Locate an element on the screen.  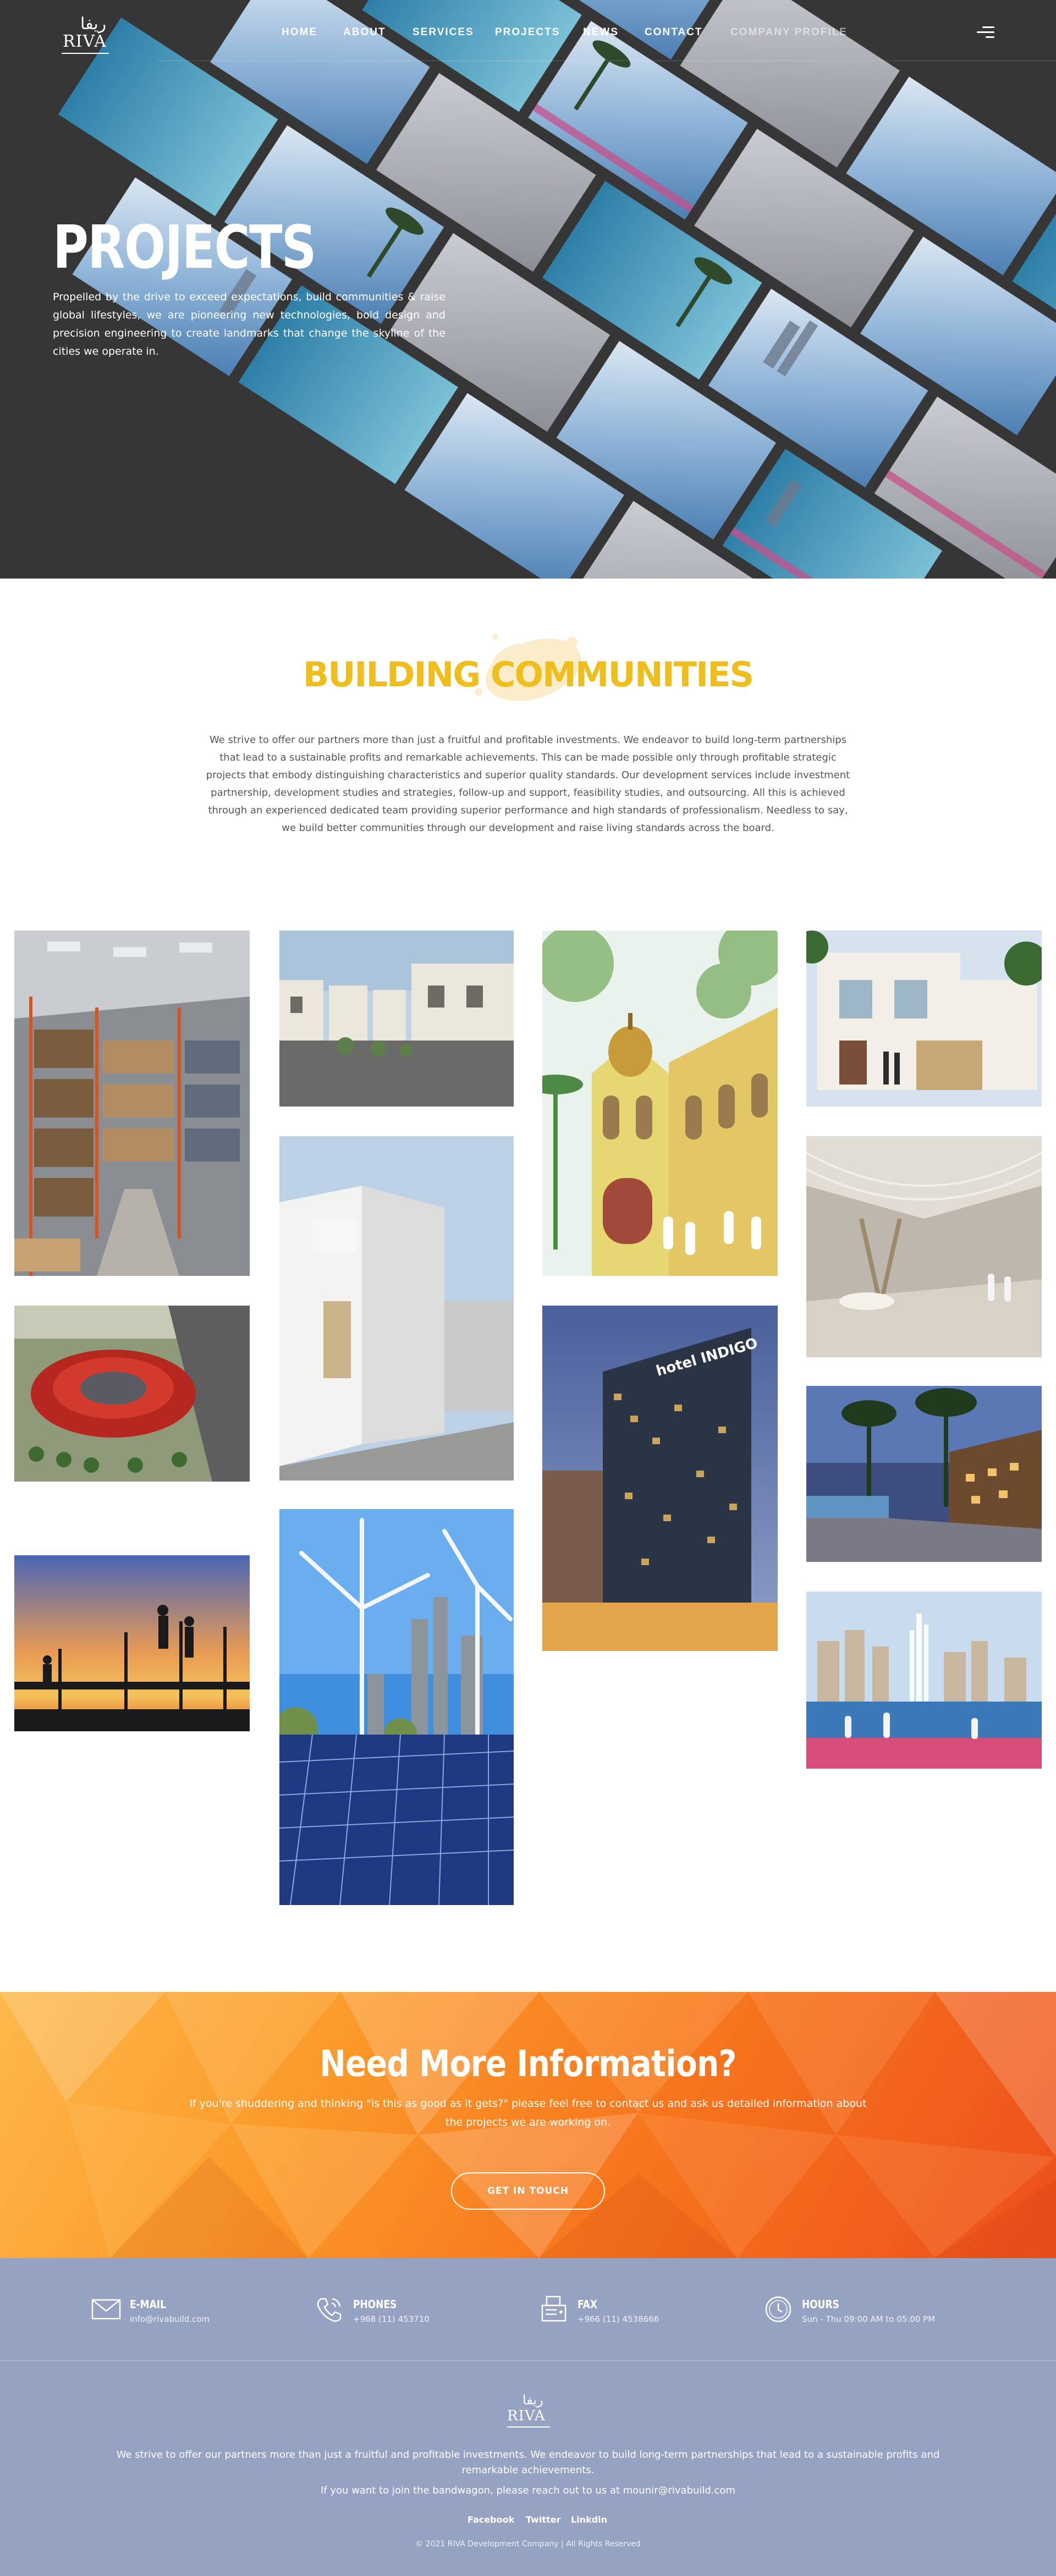
nav-projects: PROJECTS is located at coordinates (527, 32).